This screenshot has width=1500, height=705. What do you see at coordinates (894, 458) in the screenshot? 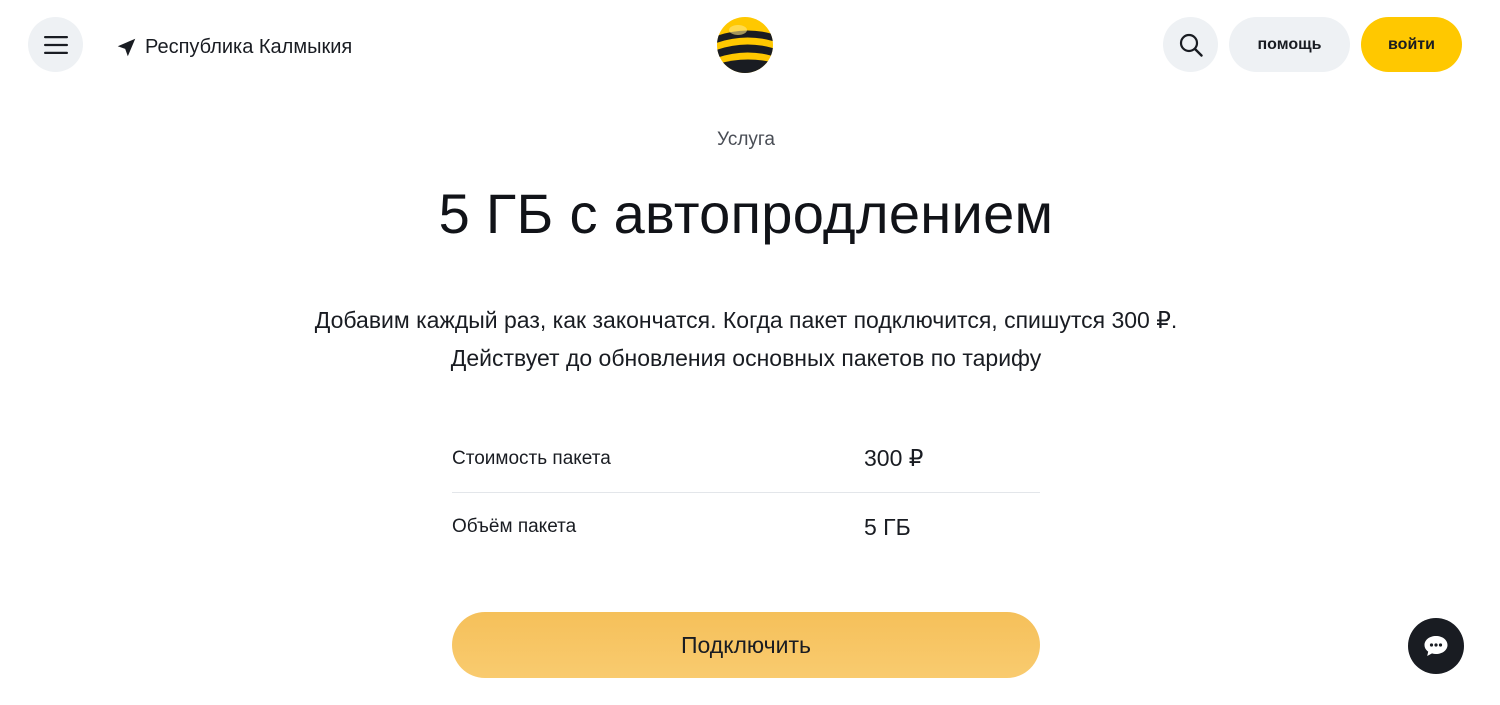
I see `param-value: 300 ₽` at bounding box center [894, 458].